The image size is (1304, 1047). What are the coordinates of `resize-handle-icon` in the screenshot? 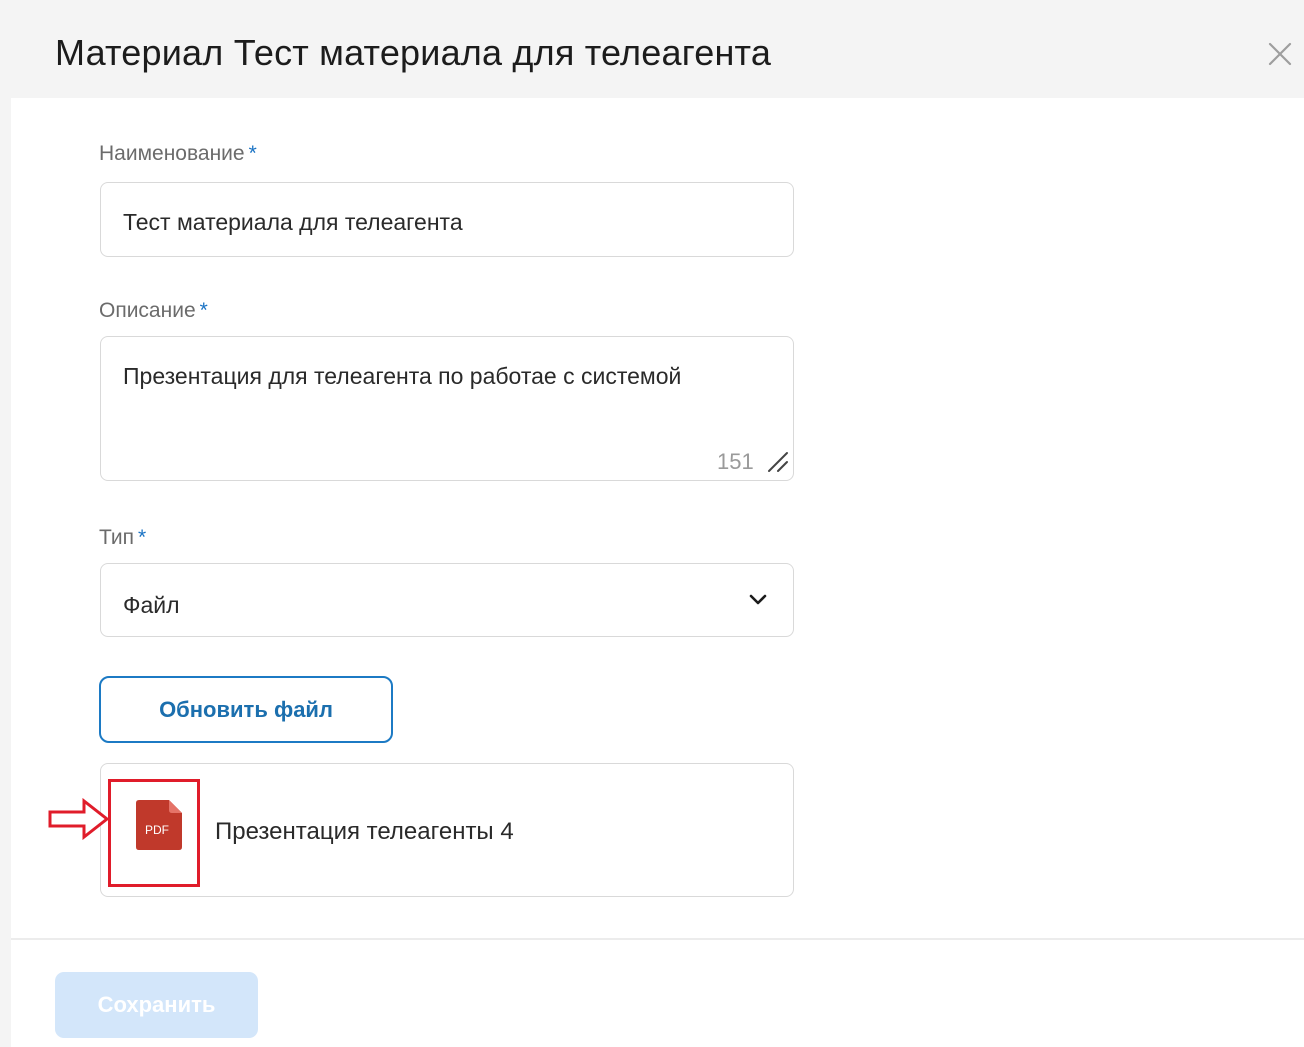 It's located at (778, 462).